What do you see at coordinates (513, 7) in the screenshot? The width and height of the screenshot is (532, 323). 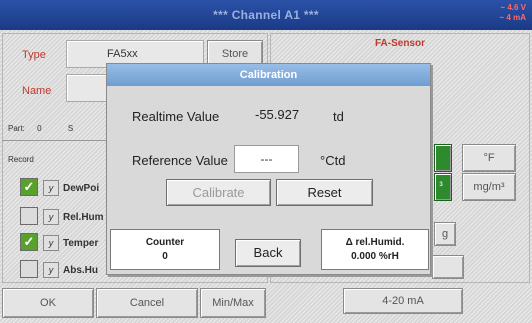 I see `status-line-1: ~ 4.6 V` at bounding box center [513, 7].